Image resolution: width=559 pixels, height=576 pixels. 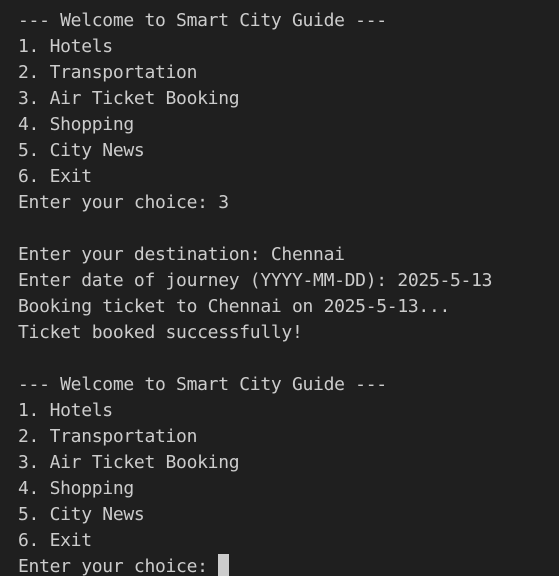 I want to click on terminal-line: Enter your destination: Chennai, so click(x=181, y=254).